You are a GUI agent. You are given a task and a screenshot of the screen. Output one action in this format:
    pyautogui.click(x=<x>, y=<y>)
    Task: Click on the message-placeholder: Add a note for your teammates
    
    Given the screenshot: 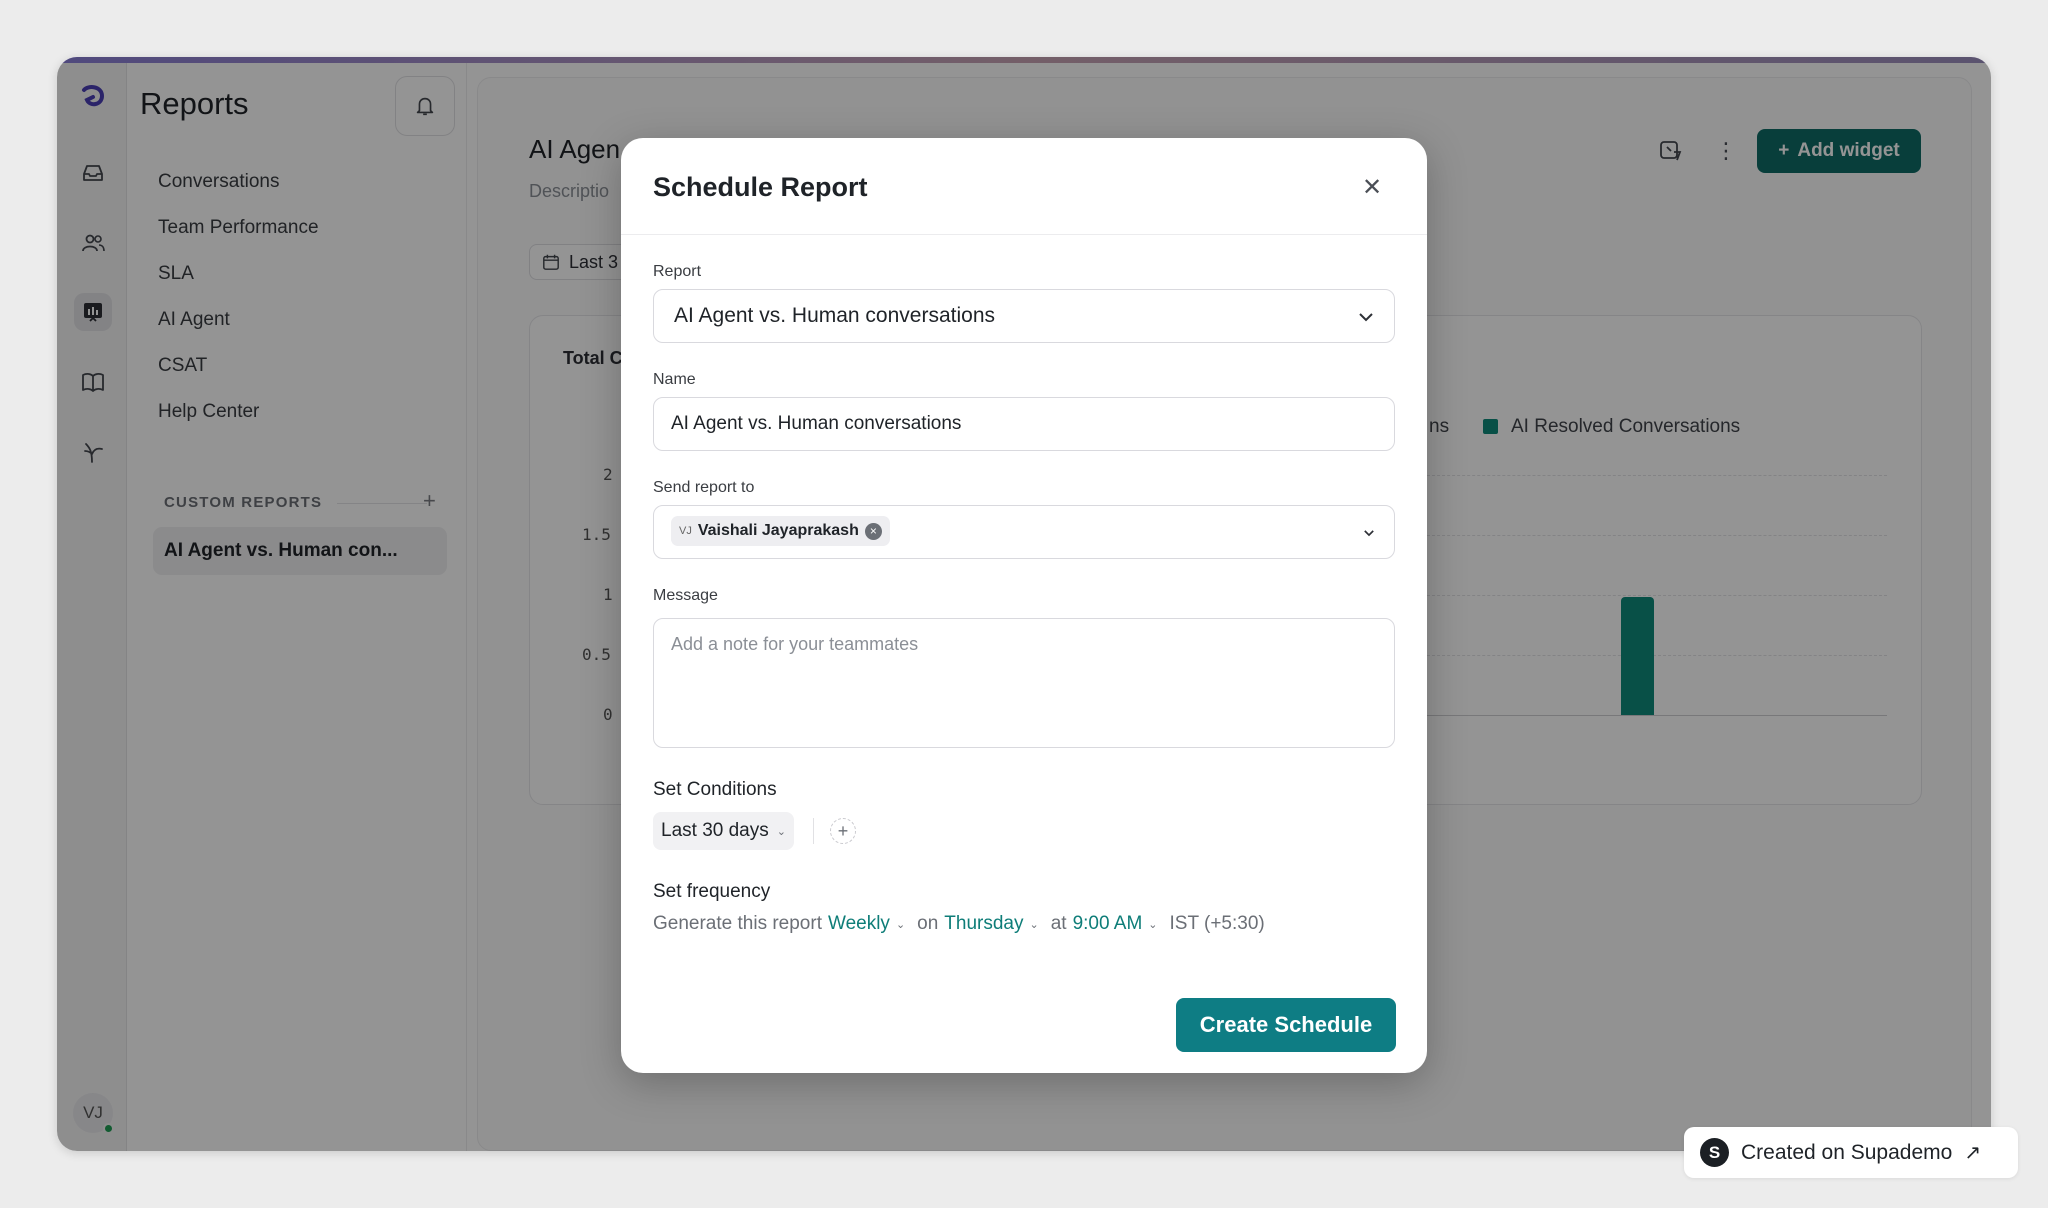 What is the action you would take?
    pyautogui.click(x=795, y=644)
    